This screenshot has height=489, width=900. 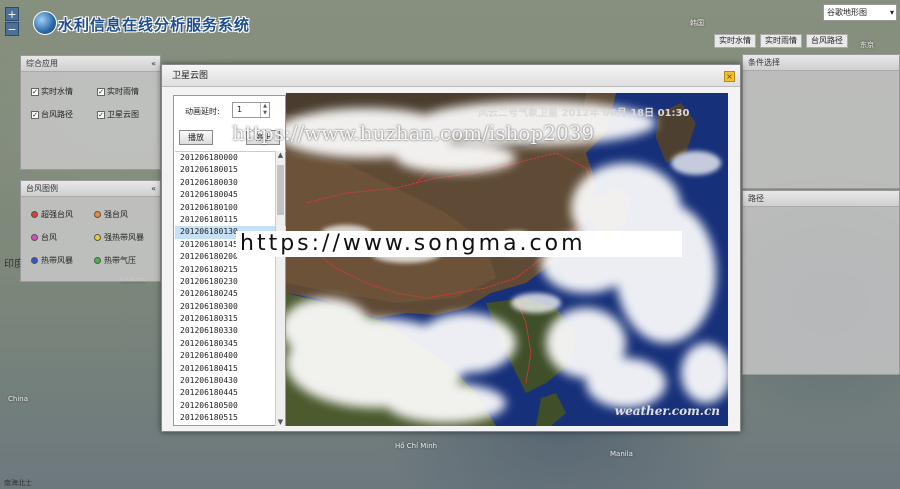 What do you see at coordinates (190, 76) in the screenshot?
I see `dialog-title: 卫星云图` at bounding box center [190, 76].